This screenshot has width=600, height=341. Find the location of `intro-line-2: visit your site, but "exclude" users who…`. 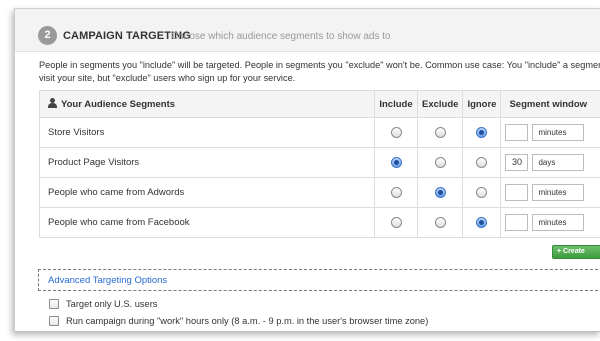

intro-line-2: visit your site, but "exclude" users who… is located at coordinates (167, 77).